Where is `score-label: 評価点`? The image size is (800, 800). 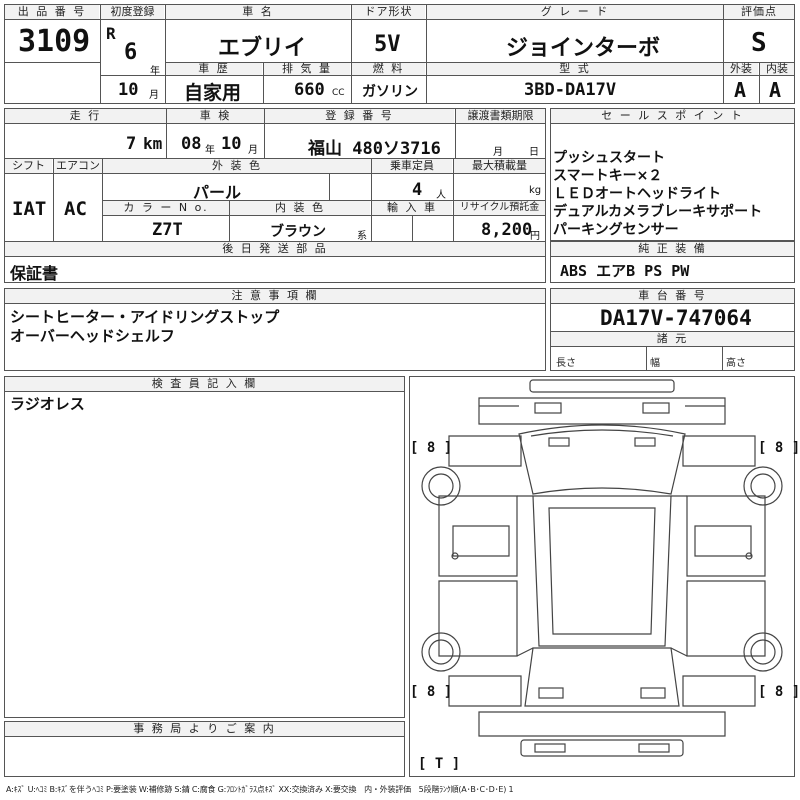 score-label: 評価点 is located at coordinates (759, 12).